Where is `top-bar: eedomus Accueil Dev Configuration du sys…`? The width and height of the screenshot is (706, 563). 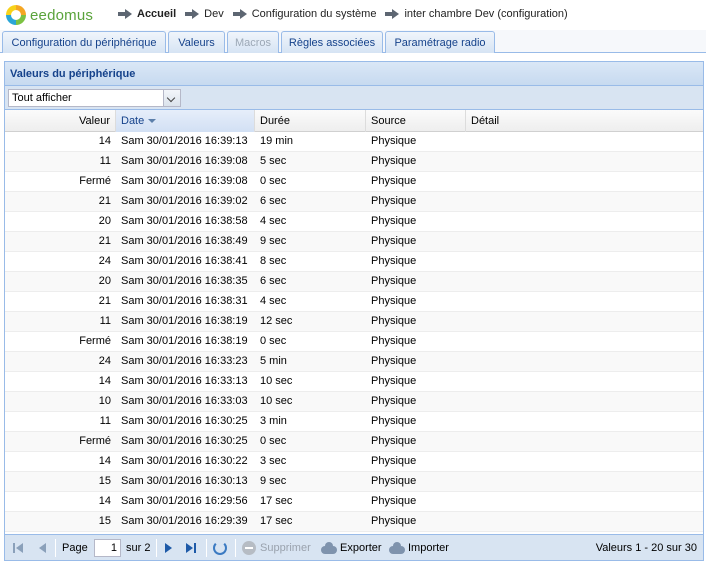 top-bar: eedomus Accueil Dev Configuration du sys… is located at coordinates (353, 15).